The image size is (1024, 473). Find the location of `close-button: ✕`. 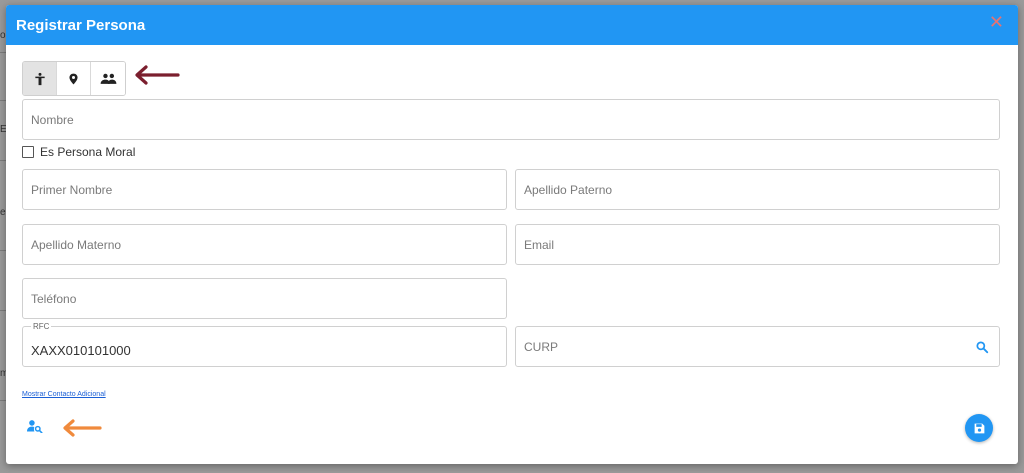

close-button: ✕ is located at coordinates (996, 23).